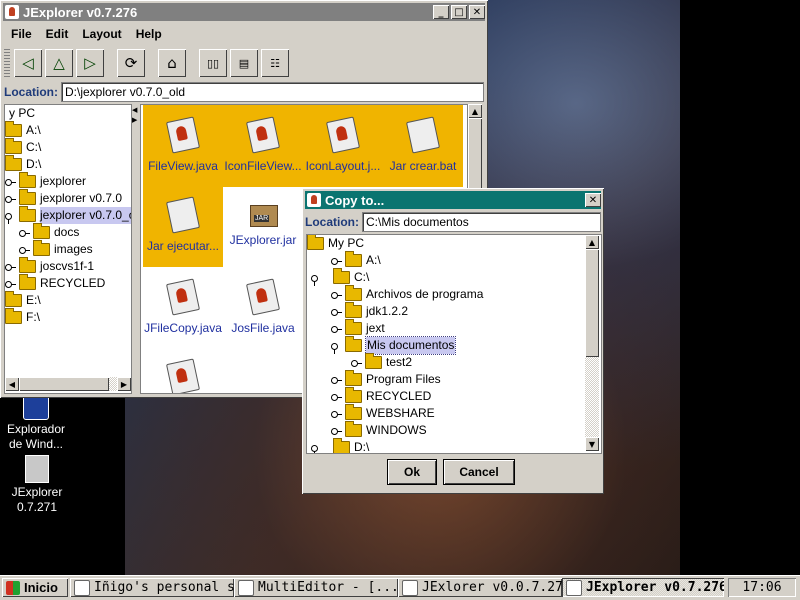 This screenshot has width=800, height=600. What do you see at coordinates (386, 379) in the screenshot?
I see `tree-item: Program Files` at bounding box center [386, 379].